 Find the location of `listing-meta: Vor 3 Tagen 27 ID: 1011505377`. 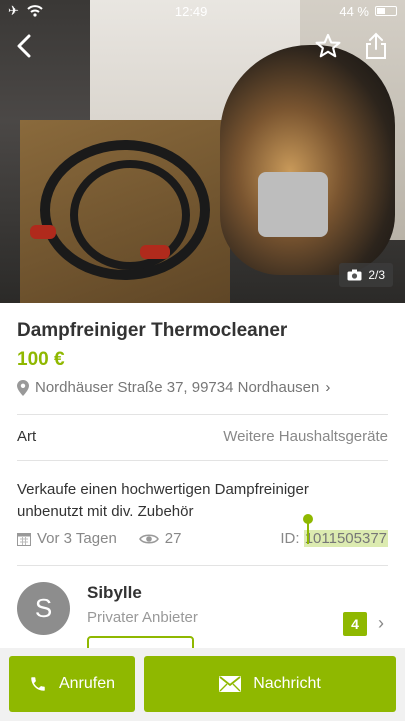

listing-meta: Vor 3 Tagen 27 ID: 1011505377 is located at coordinates (202, 530).